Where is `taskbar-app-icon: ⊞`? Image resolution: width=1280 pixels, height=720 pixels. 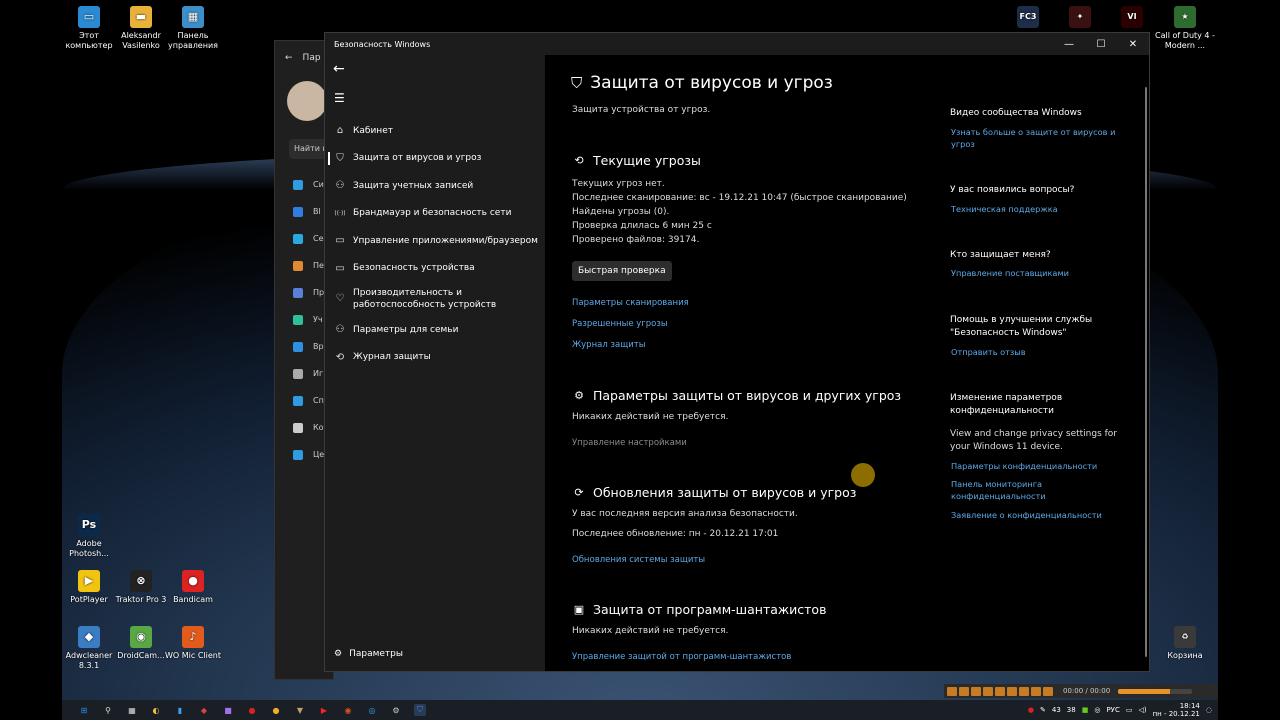 taskbar-app-icon: ⊞ is located at coordinates (84, 710).